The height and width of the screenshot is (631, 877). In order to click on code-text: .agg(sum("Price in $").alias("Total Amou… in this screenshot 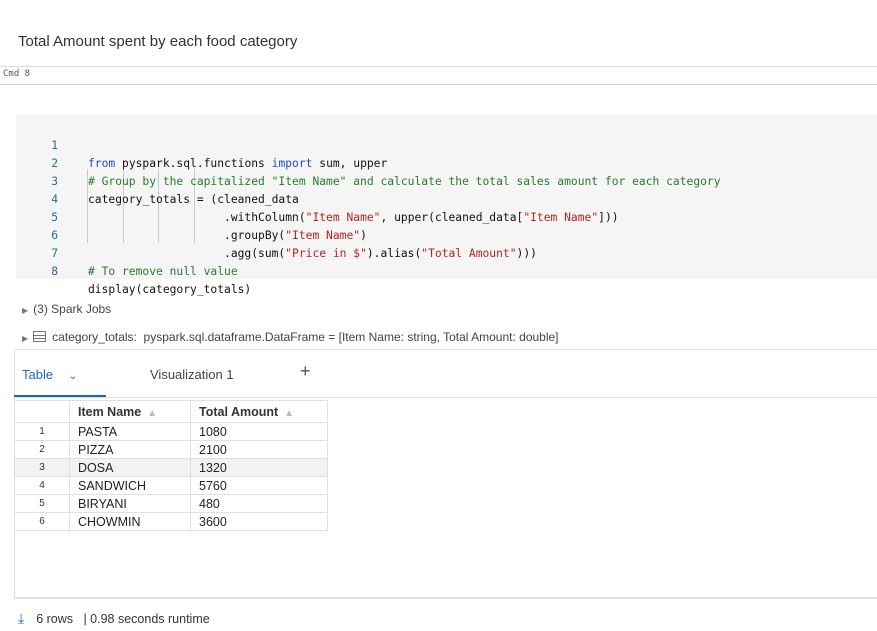, I will do `click(312, 253)`.